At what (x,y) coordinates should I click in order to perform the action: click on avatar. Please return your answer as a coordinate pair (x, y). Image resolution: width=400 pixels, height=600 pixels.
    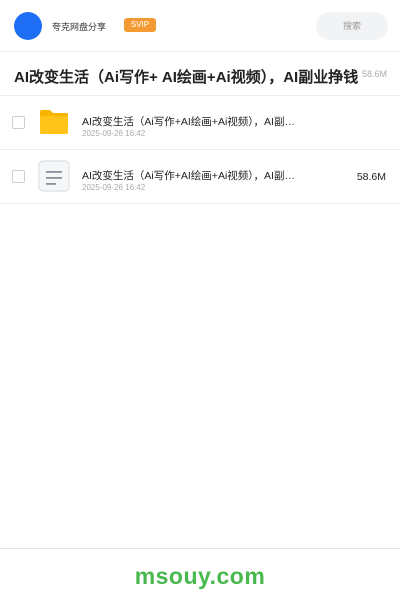
    Looking at the image, I should click on (28, 26).